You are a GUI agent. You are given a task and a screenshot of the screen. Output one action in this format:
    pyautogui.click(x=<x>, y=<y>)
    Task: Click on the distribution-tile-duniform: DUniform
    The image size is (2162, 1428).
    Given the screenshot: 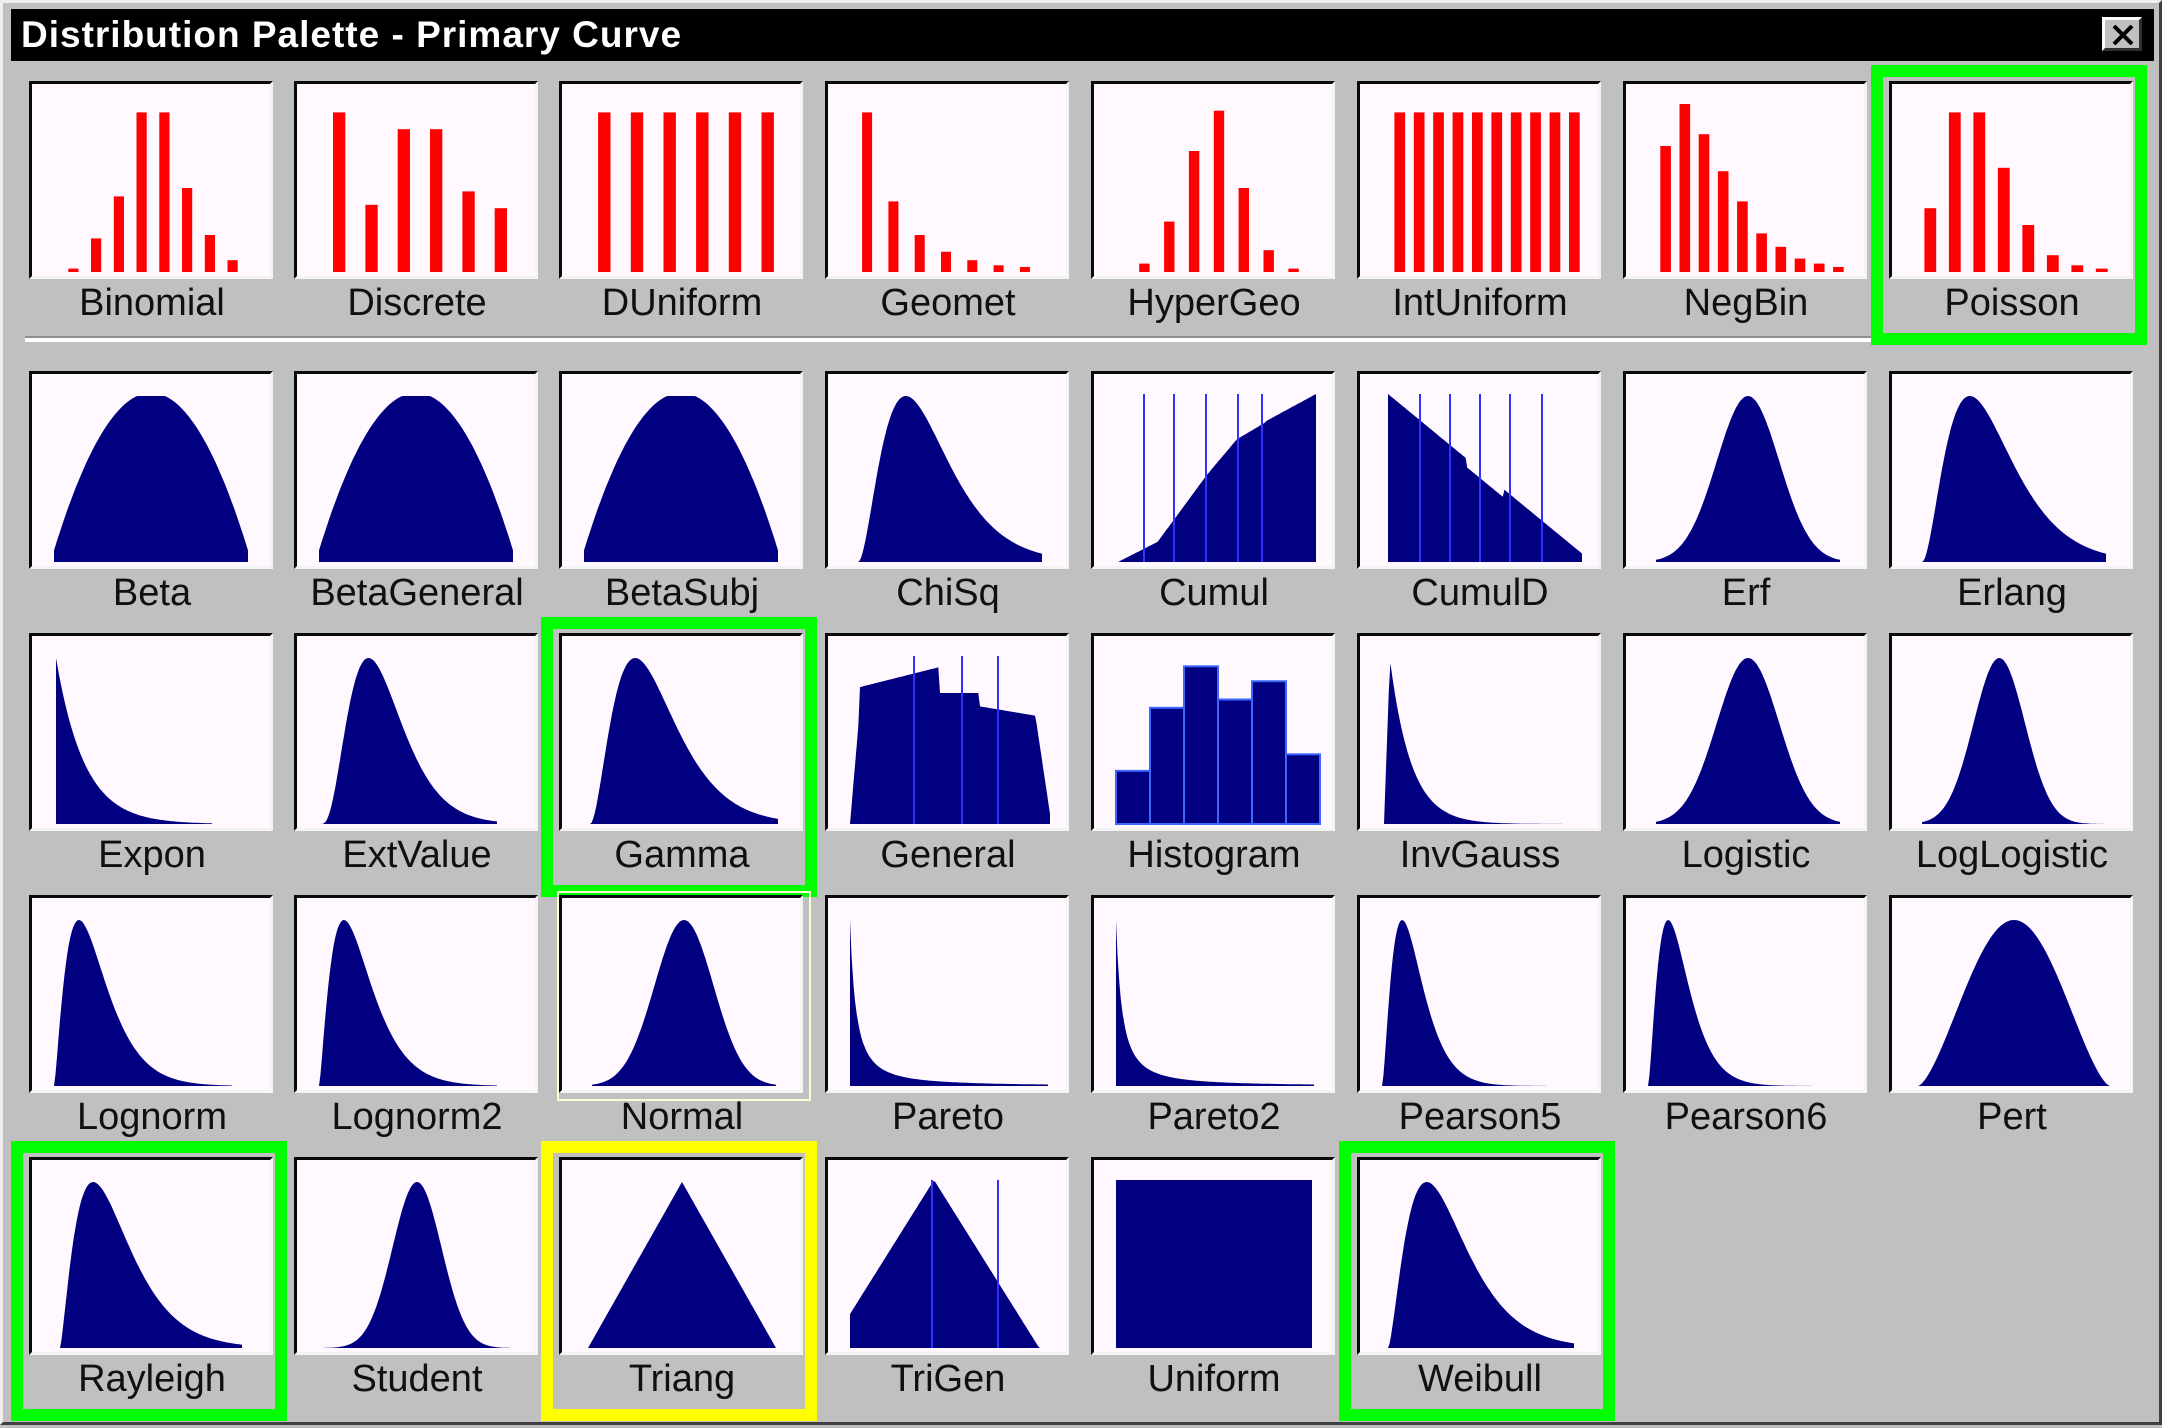 What is the action you would take?
    pyautogui.click(x=680, y=206)
    